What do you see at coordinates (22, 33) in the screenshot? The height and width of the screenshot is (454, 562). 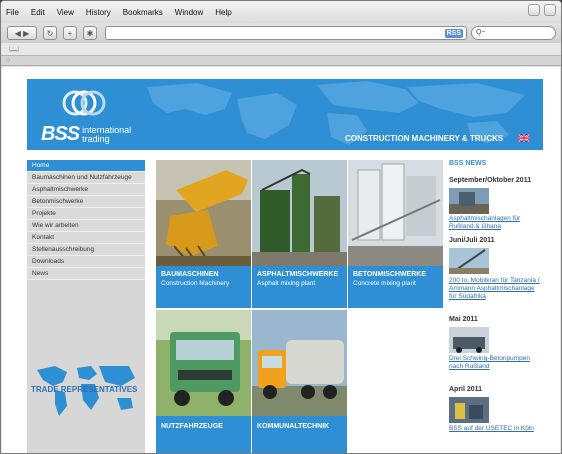 I see `back-forward-button: ◀ ▶` at bounding box center [22, 33].